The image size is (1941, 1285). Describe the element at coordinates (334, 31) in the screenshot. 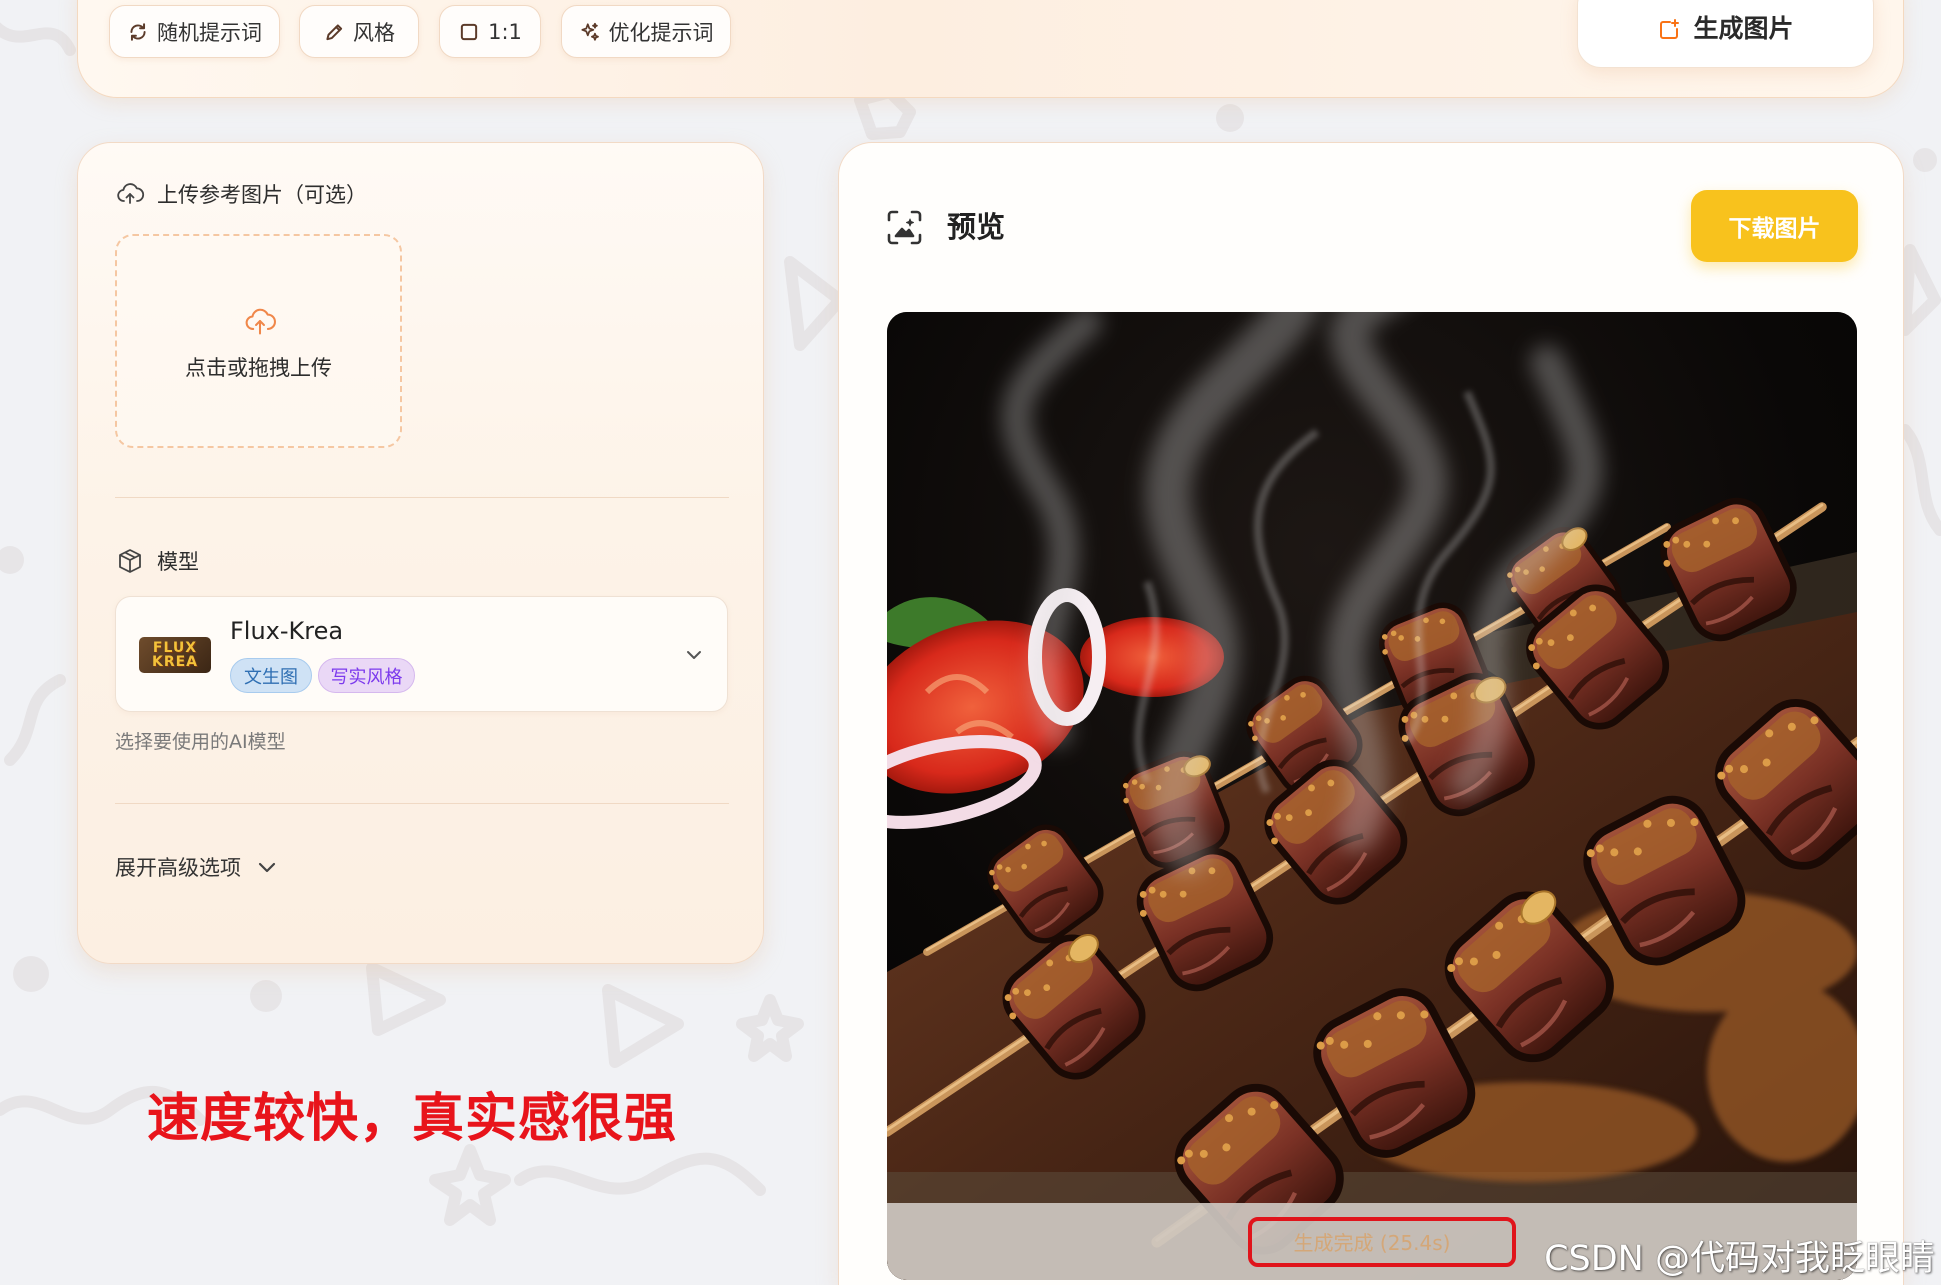

I see `pencil-icon` at that location.